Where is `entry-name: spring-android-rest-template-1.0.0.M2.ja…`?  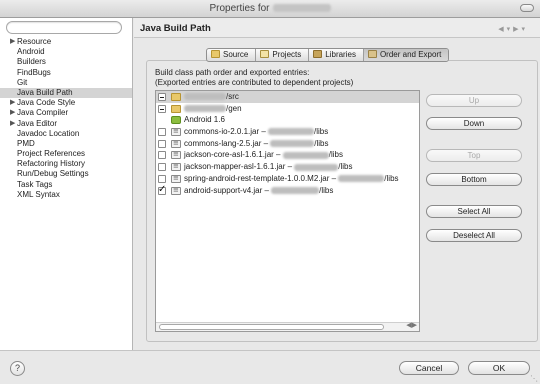
entry-name: spring-android-rest-template-1.0.0.M2.ja… is located at coordinates (261, 178).